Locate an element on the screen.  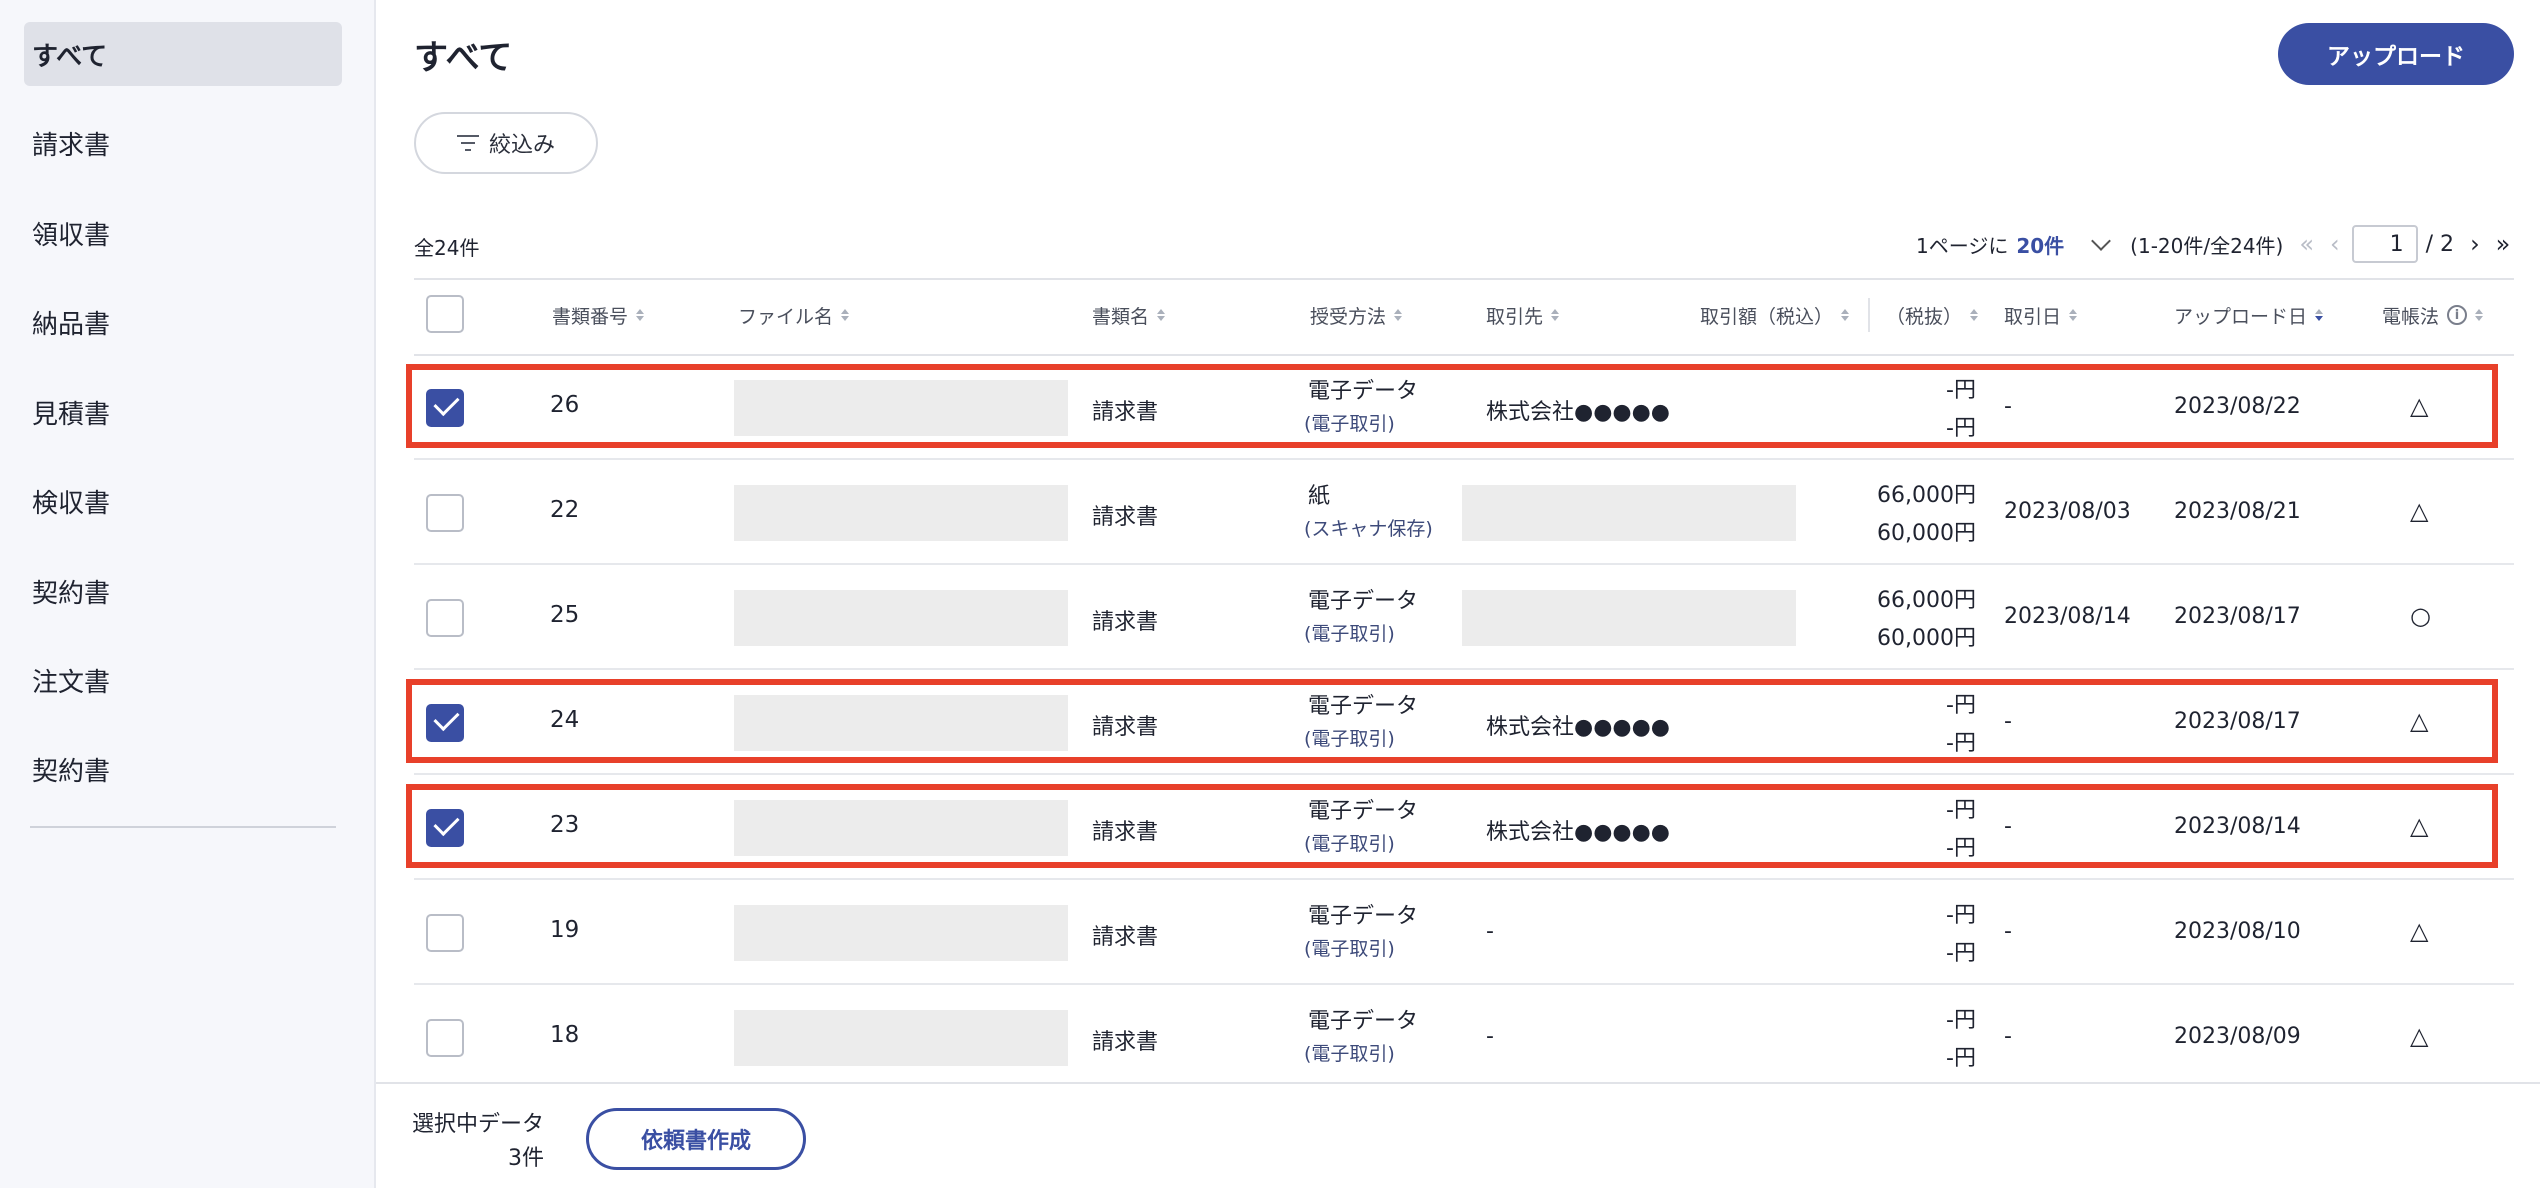
upload-date-cell: 2023/08/14 is located at coordinates (2237, 826).